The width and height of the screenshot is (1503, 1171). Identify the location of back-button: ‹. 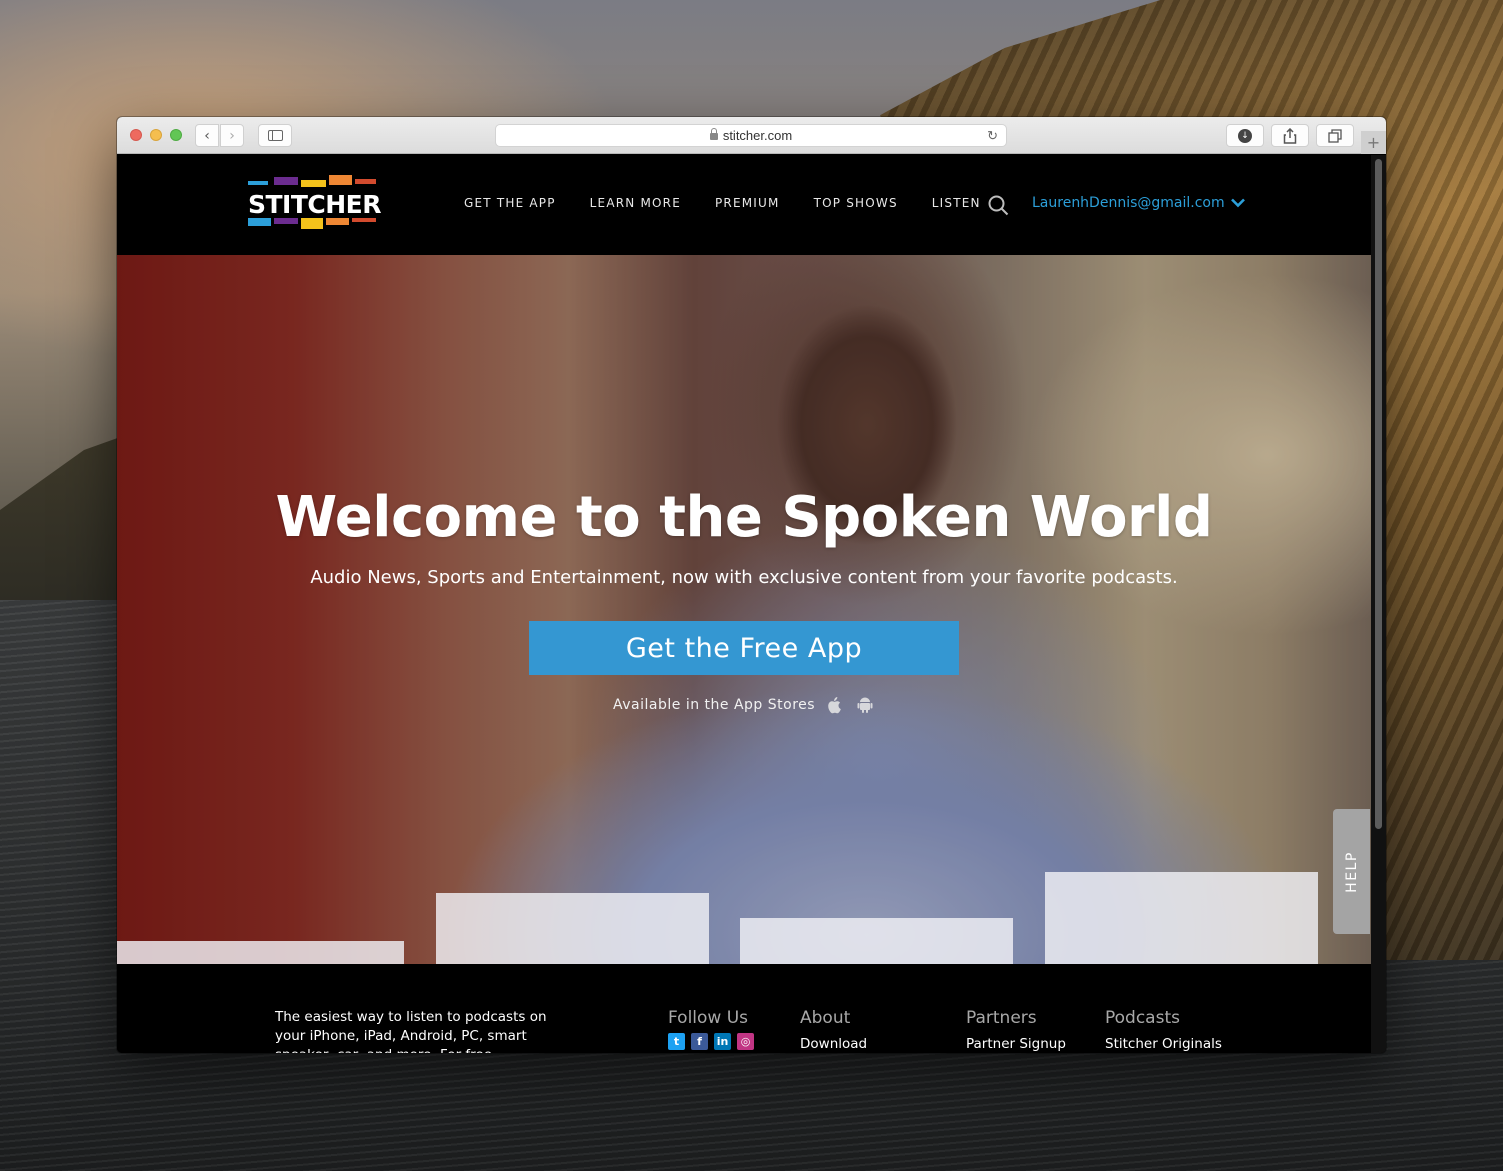
(207, 135).